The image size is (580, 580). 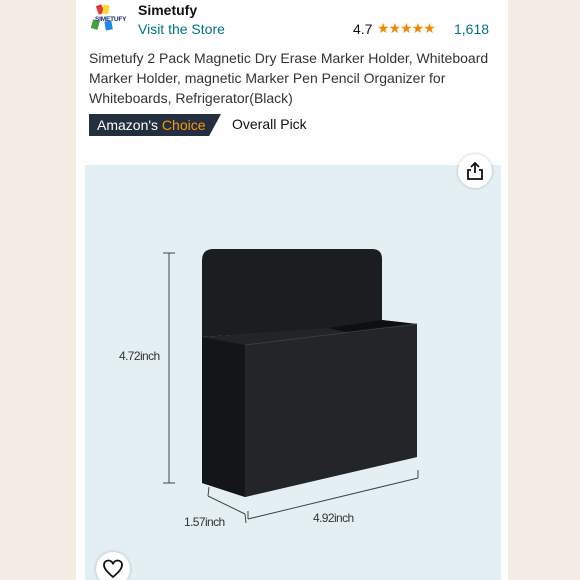 I want to click on dimension-width-label: 4.92inch, so click(x=333, y=518).